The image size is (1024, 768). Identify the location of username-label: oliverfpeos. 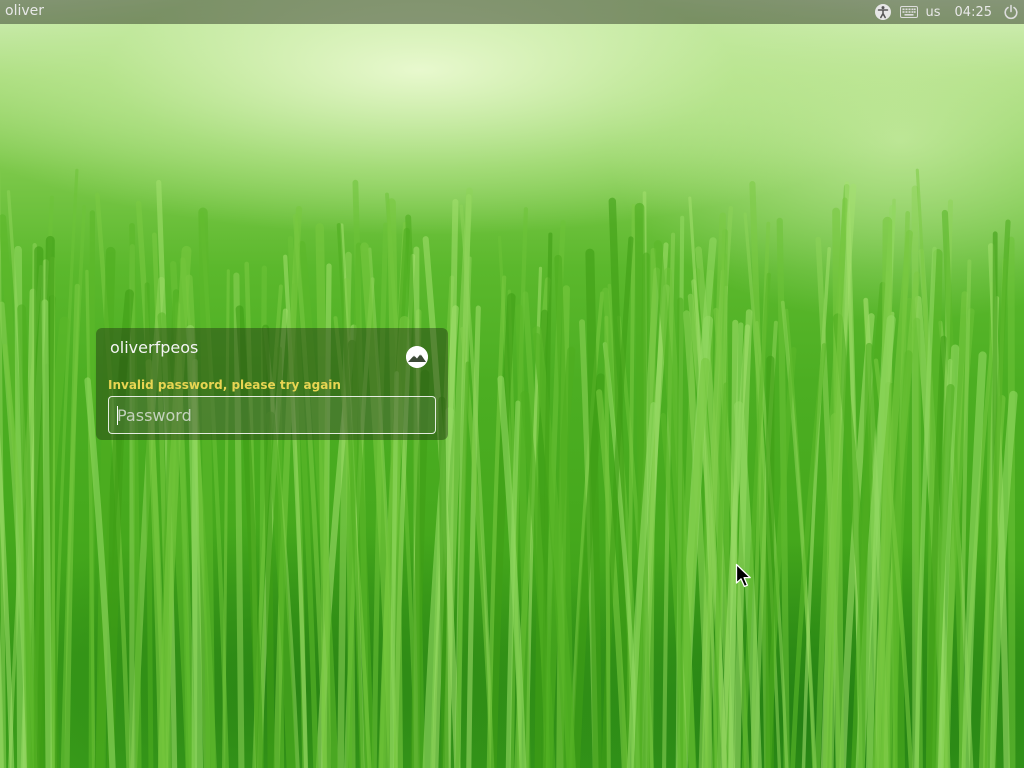
(154, 347).